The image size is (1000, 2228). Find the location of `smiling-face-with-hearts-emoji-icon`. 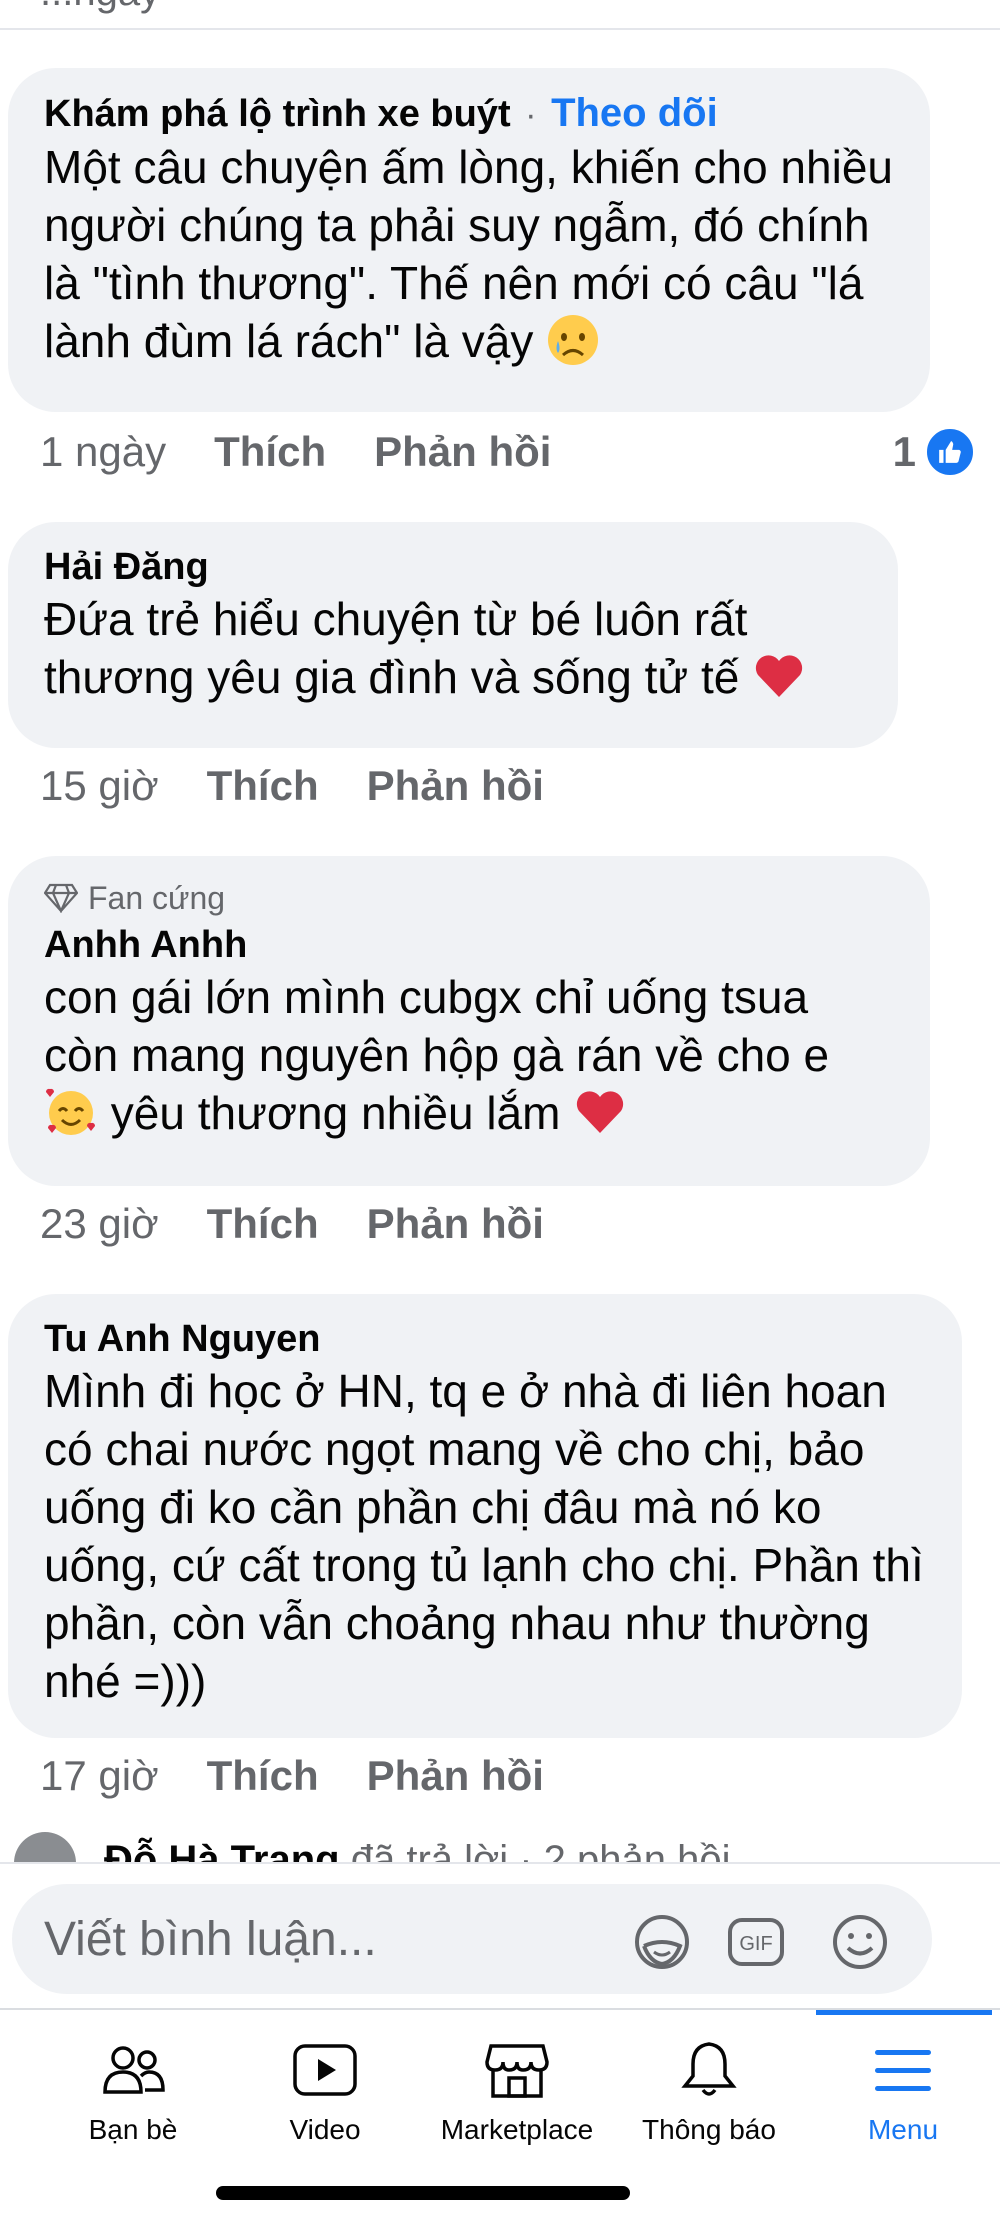

smiling-face-with-hearts-emoji-icon is located at coordinates (70, 1111).